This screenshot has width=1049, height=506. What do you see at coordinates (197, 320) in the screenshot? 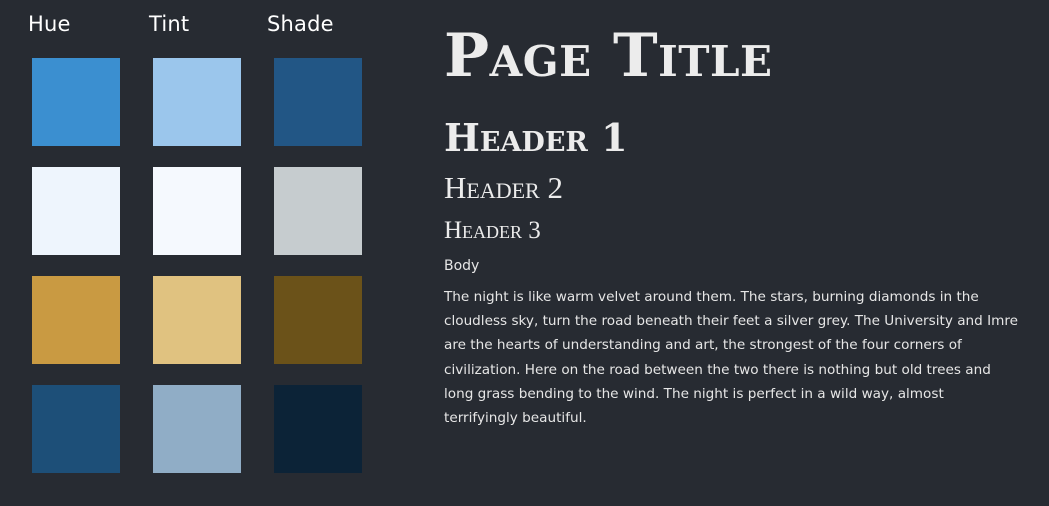
I see `swatch-row3-tint` at bounding box center [197, 320].